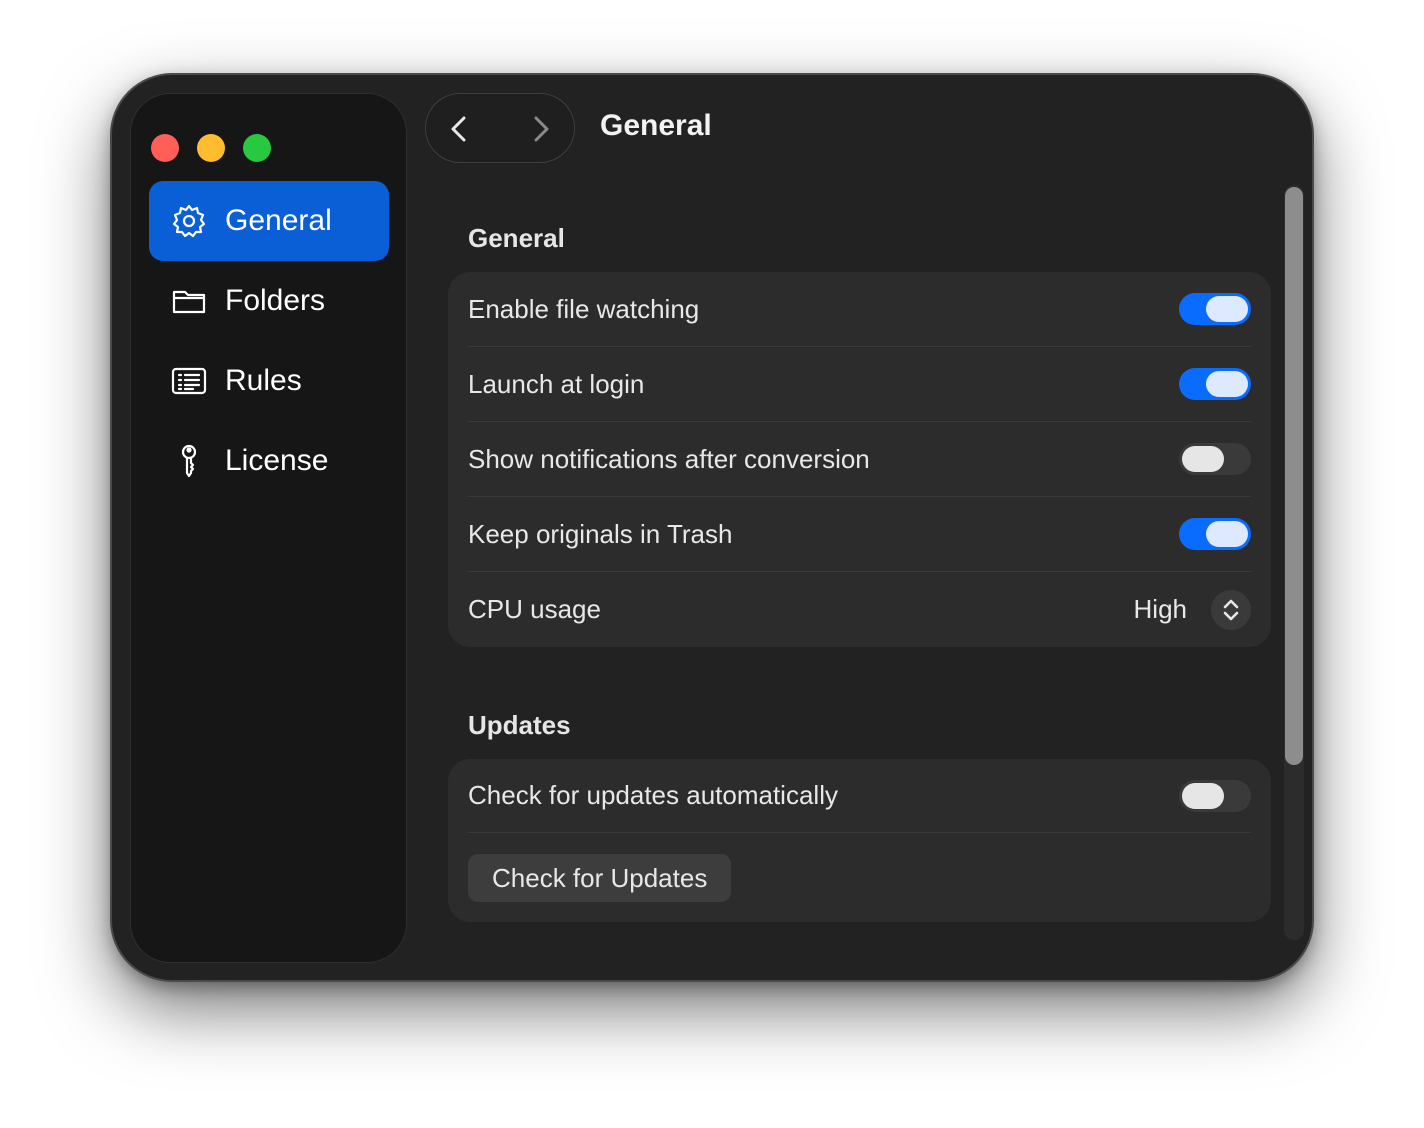  I want to click on sidebar-item-rules: Rules, so click(269, 381).